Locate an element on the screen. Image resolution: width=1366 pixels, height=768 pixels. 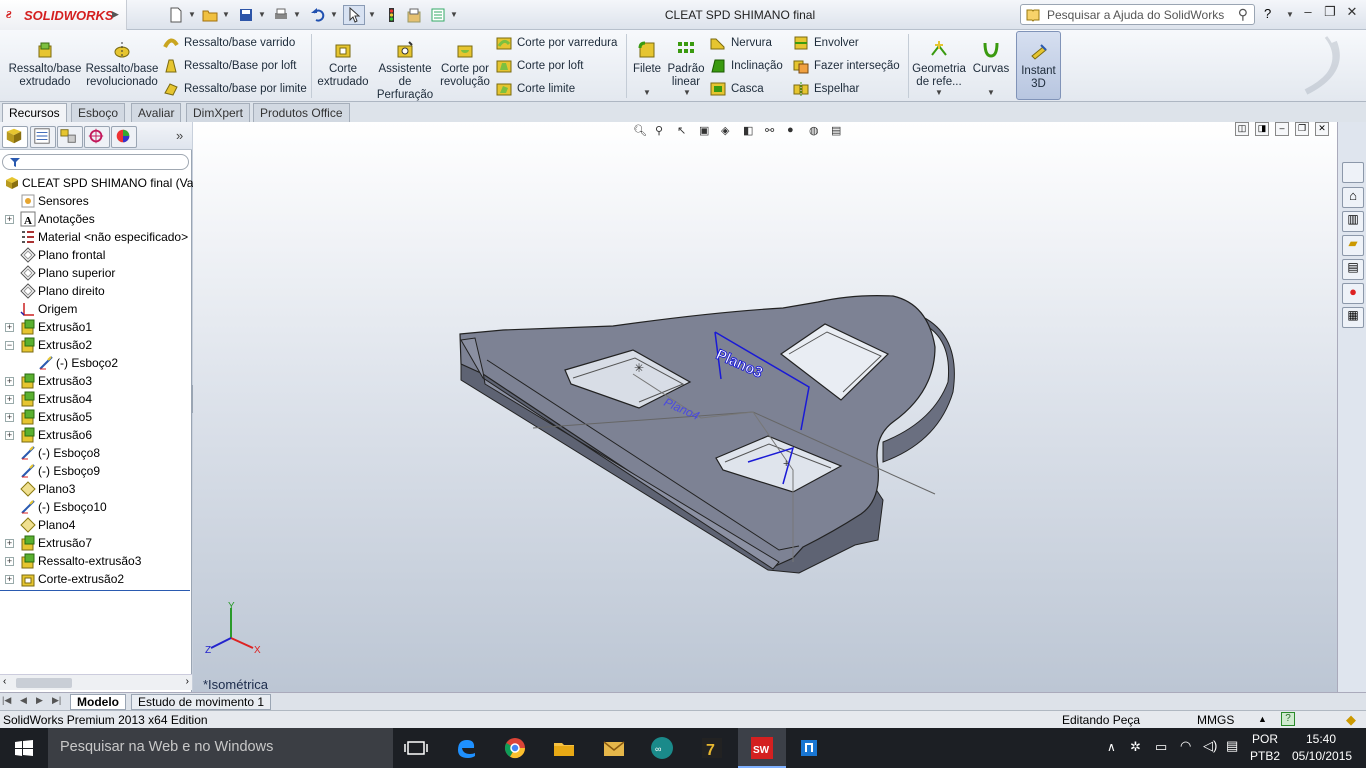
intersect-button: Fazer interseção is located at coordinates (846, 66).